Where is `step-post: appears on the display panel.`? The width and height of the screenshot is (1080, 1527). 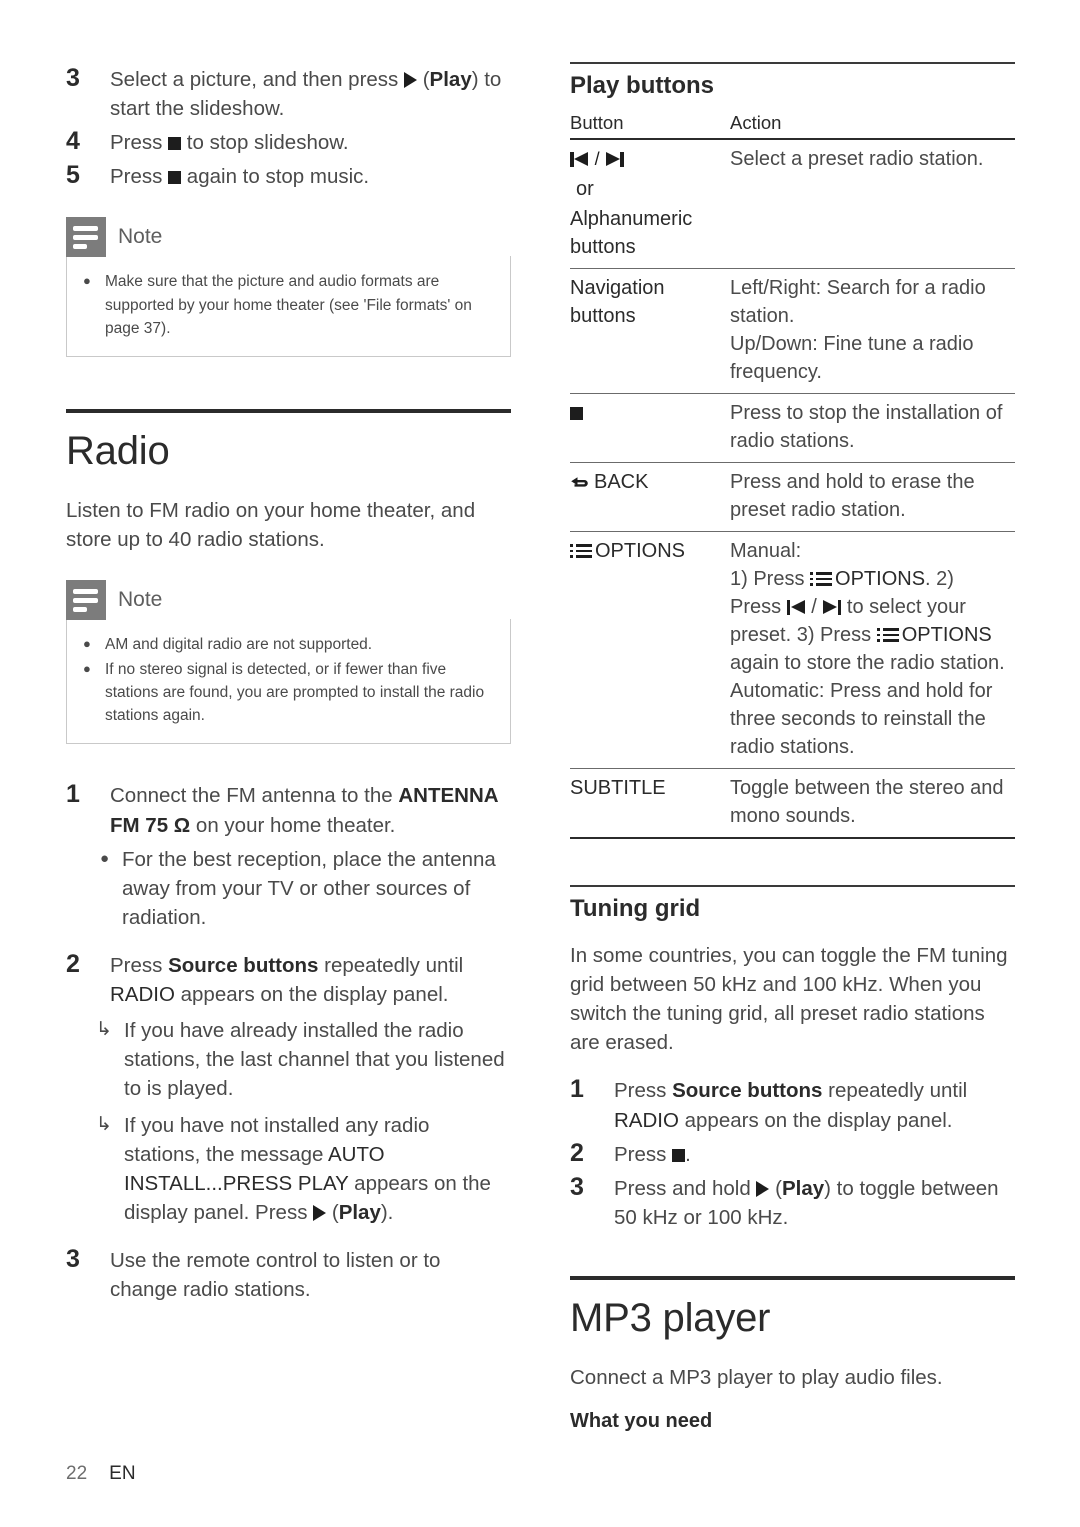
step-post: appears on the display panel. is located at coordinates (311, 995).